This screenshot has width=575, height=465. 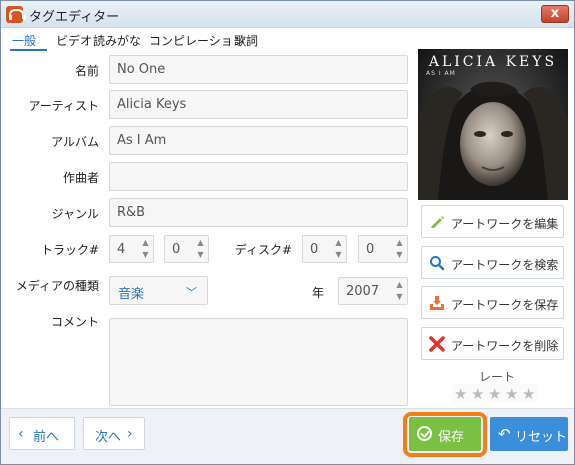 What do you see at coordinates (131, 249) in the screenshot?
I see `track-number-stepper: 4 ▲ ▼` at bounding box center [131, 249].